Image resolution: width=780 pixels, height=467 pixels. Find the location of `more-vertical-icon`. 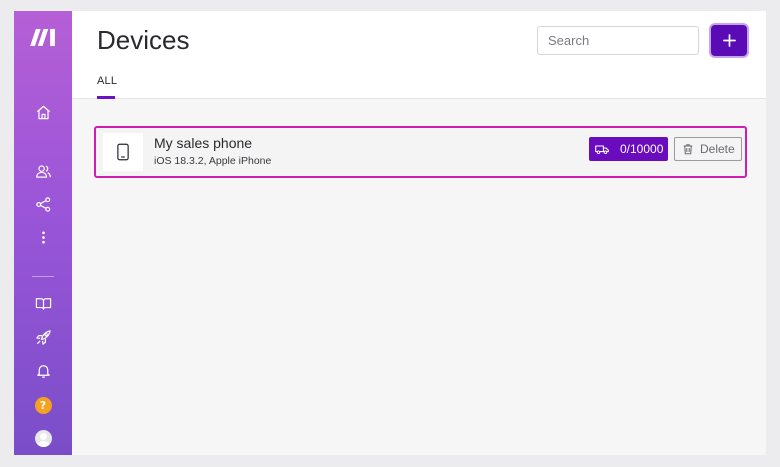

more-vertical-icon is located at coordinates (43, 237).